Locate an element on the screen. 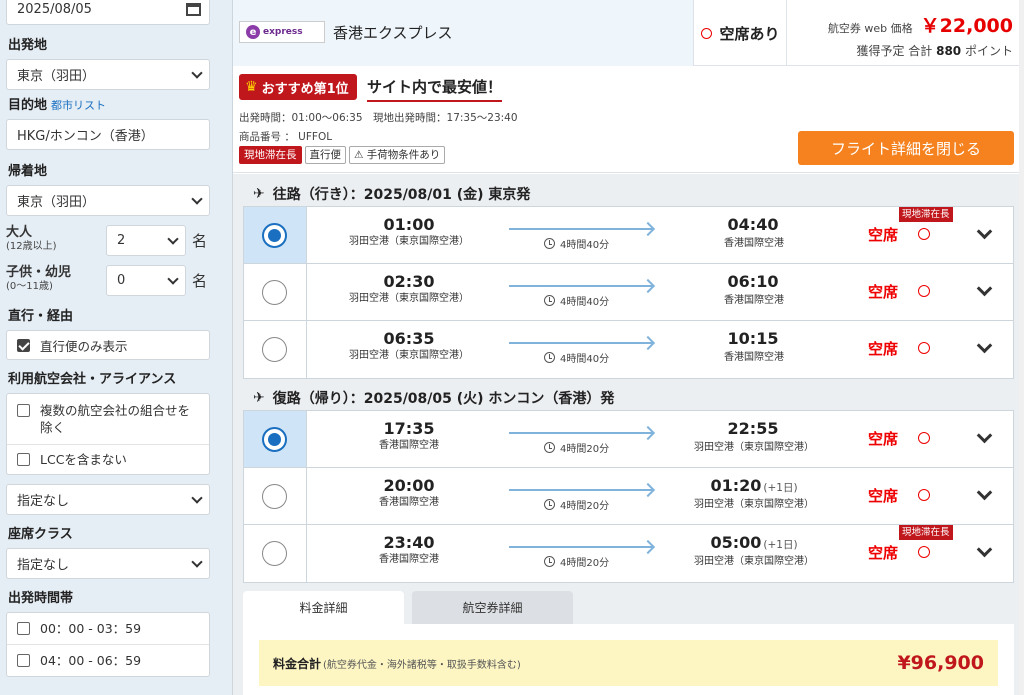 This screenshot has height=695, width=1024. departure-times: 出発時間：01:00〜06:35 現地出発時間：17:35〜23:40 is located at coordinates (378, 118).